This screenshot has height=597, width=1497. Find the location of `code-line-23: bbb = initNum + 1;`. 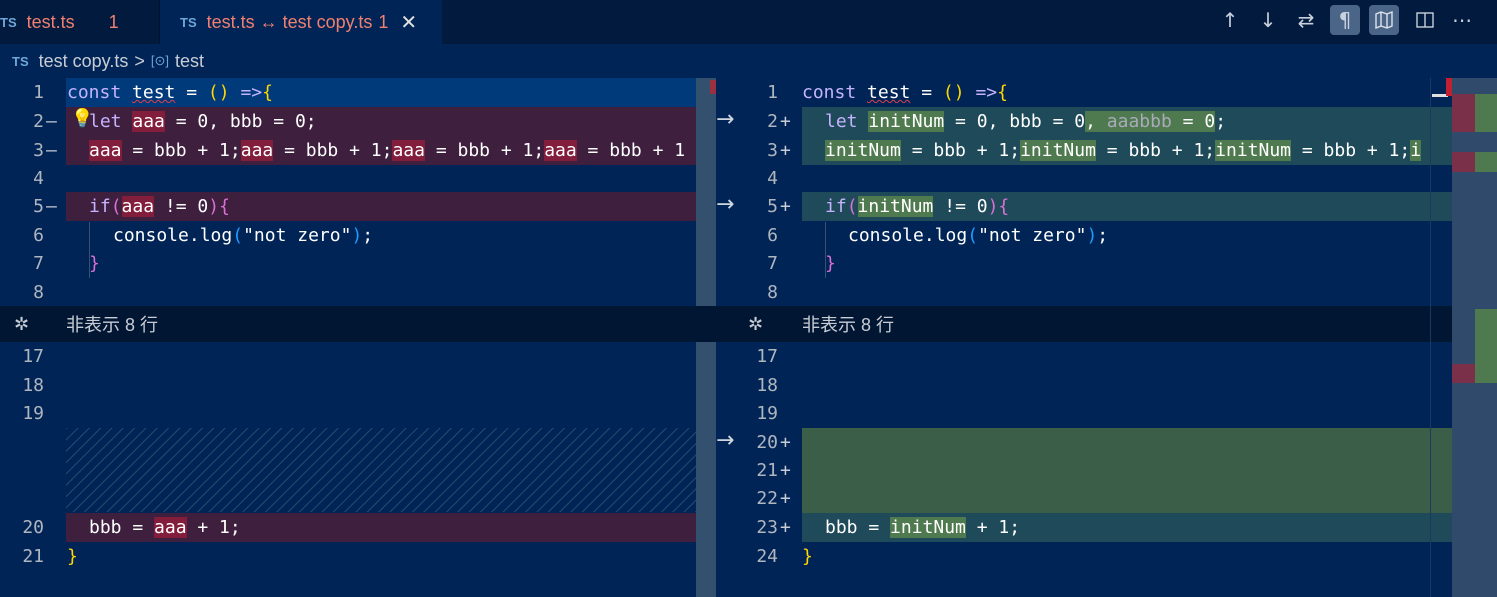

code-line-23: bbb = initNum + 1; is located at coordinates (923, 527).